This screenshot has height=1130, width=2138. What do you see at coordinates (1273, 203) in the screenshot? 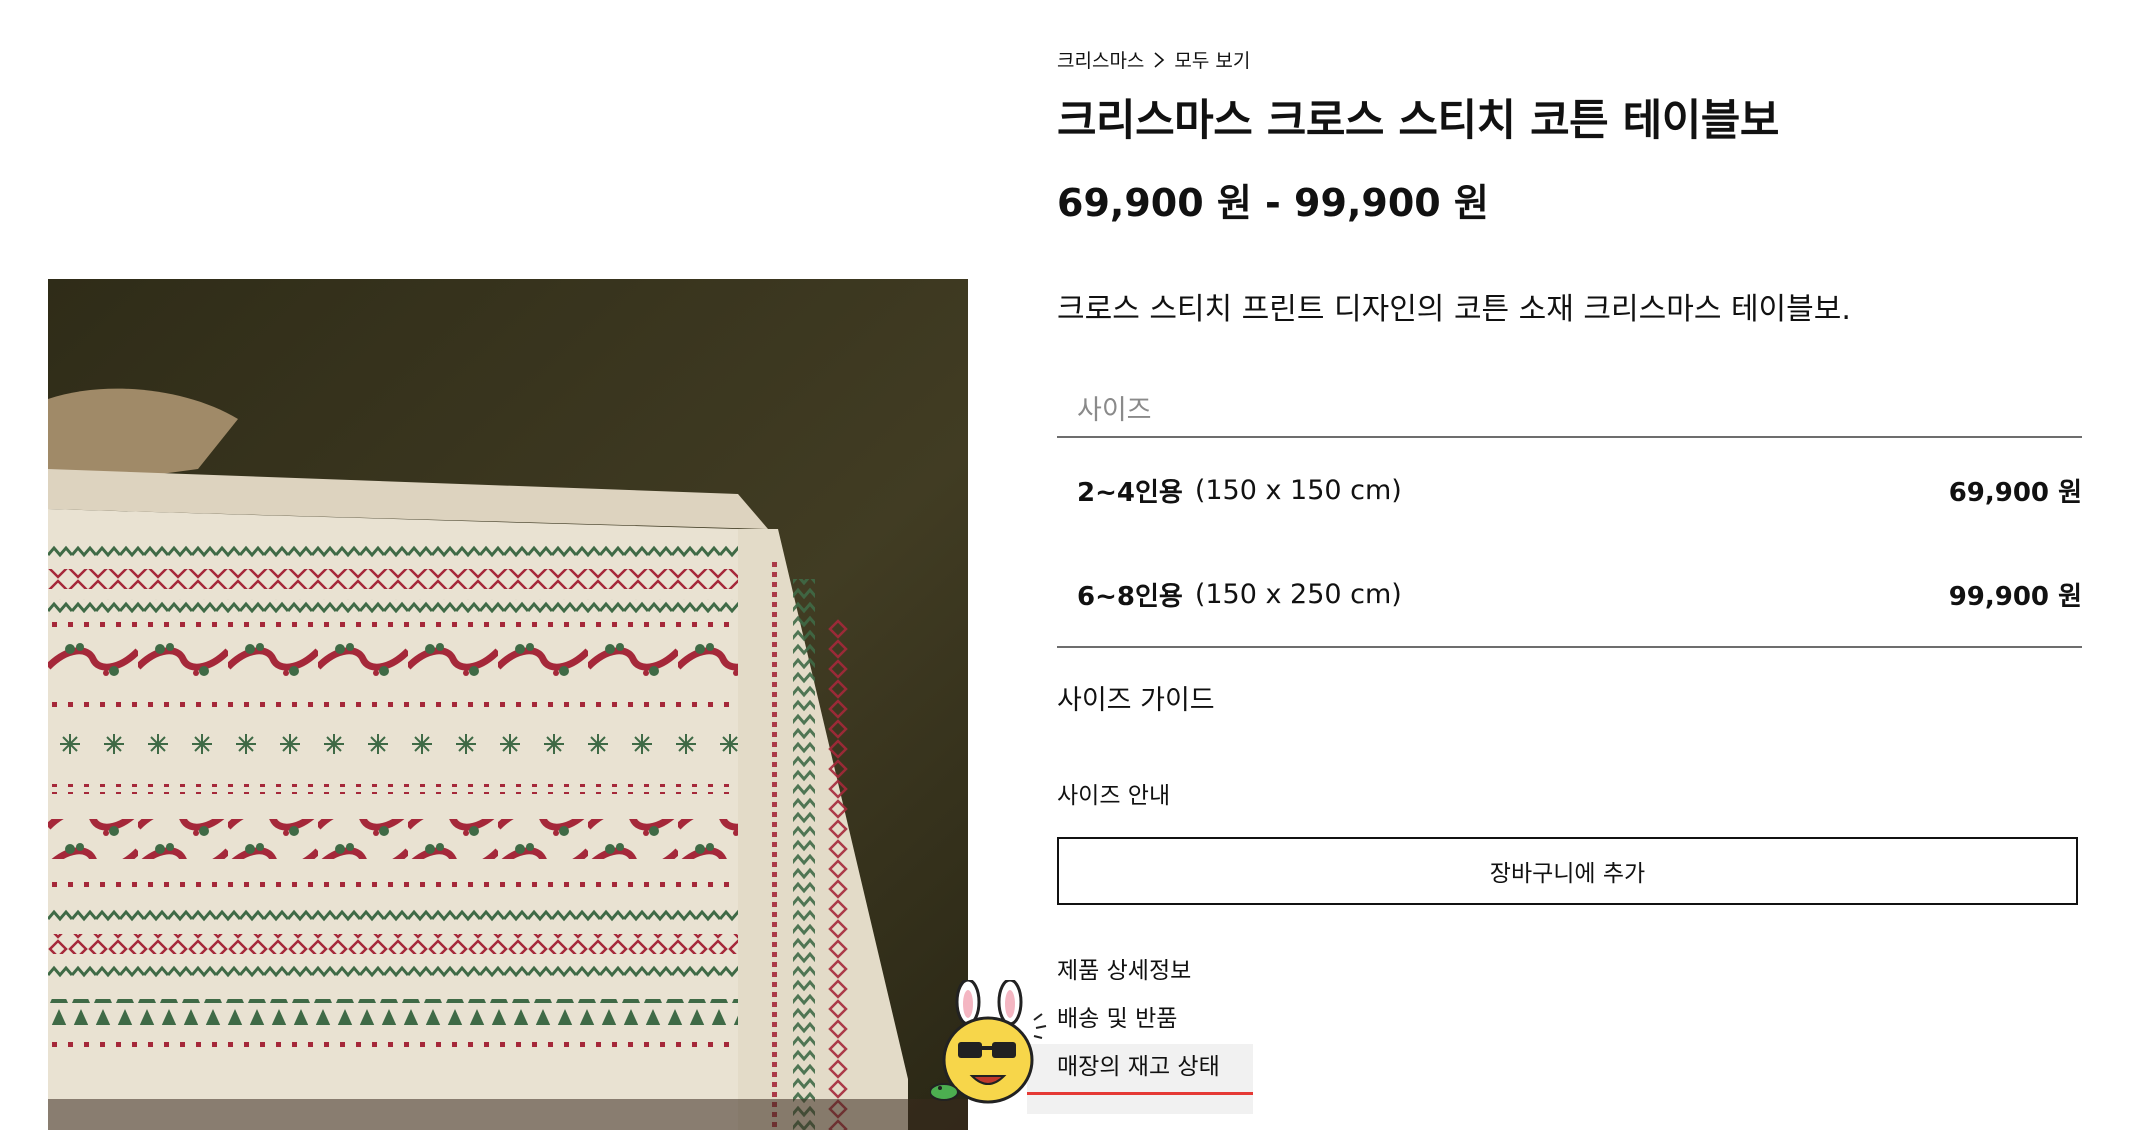
I see `product-price-range: 69,900 원 - 99,900 원` at bounding box center [1273, 203].